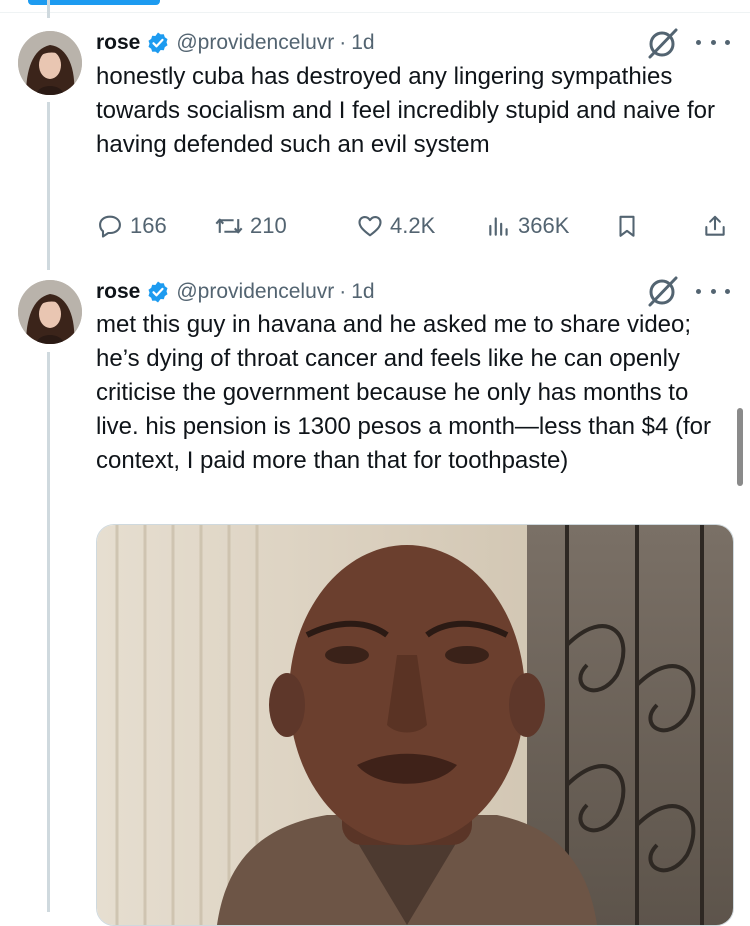  I want to click on thread-line-top, so click(48, 9).